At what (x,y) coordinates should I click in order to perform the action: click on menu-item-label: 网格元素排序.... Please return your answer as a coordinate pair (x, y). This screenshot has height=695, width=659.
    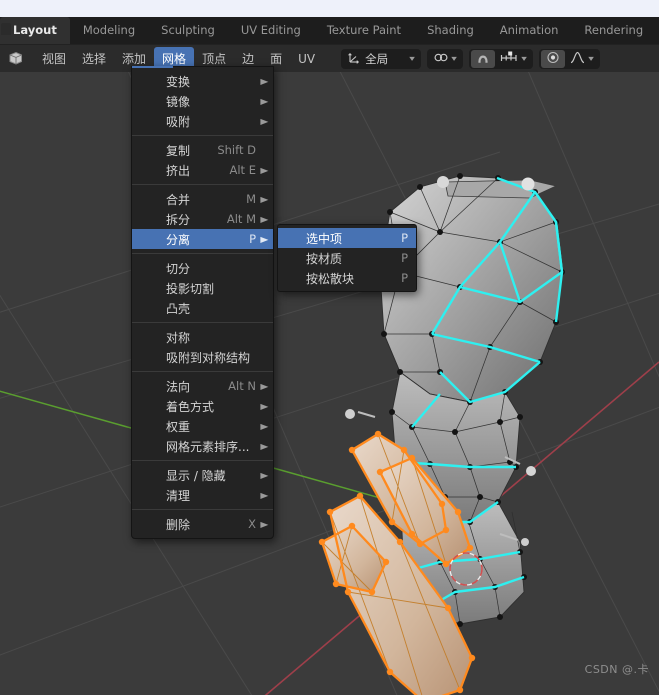
    Looking at the image, I should click on (208, 446).